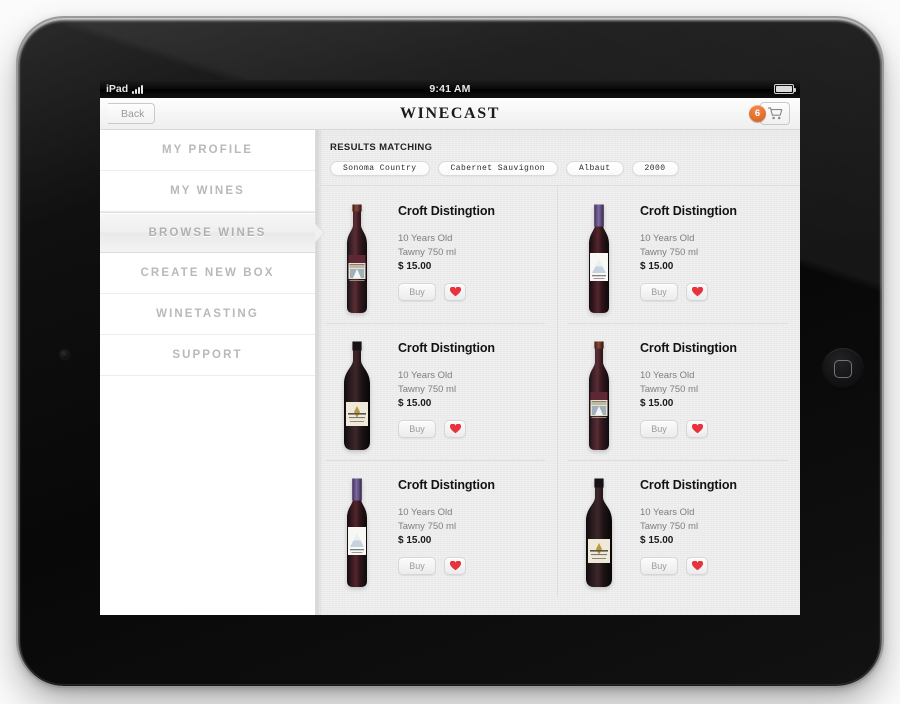 The width and height of the screenshot is (900, 704). What do you see at coordinates (207, 314) in the screenshot?
I see `sidebar-item-winetasting: WINETASTING` at bounding box center [207, 314].